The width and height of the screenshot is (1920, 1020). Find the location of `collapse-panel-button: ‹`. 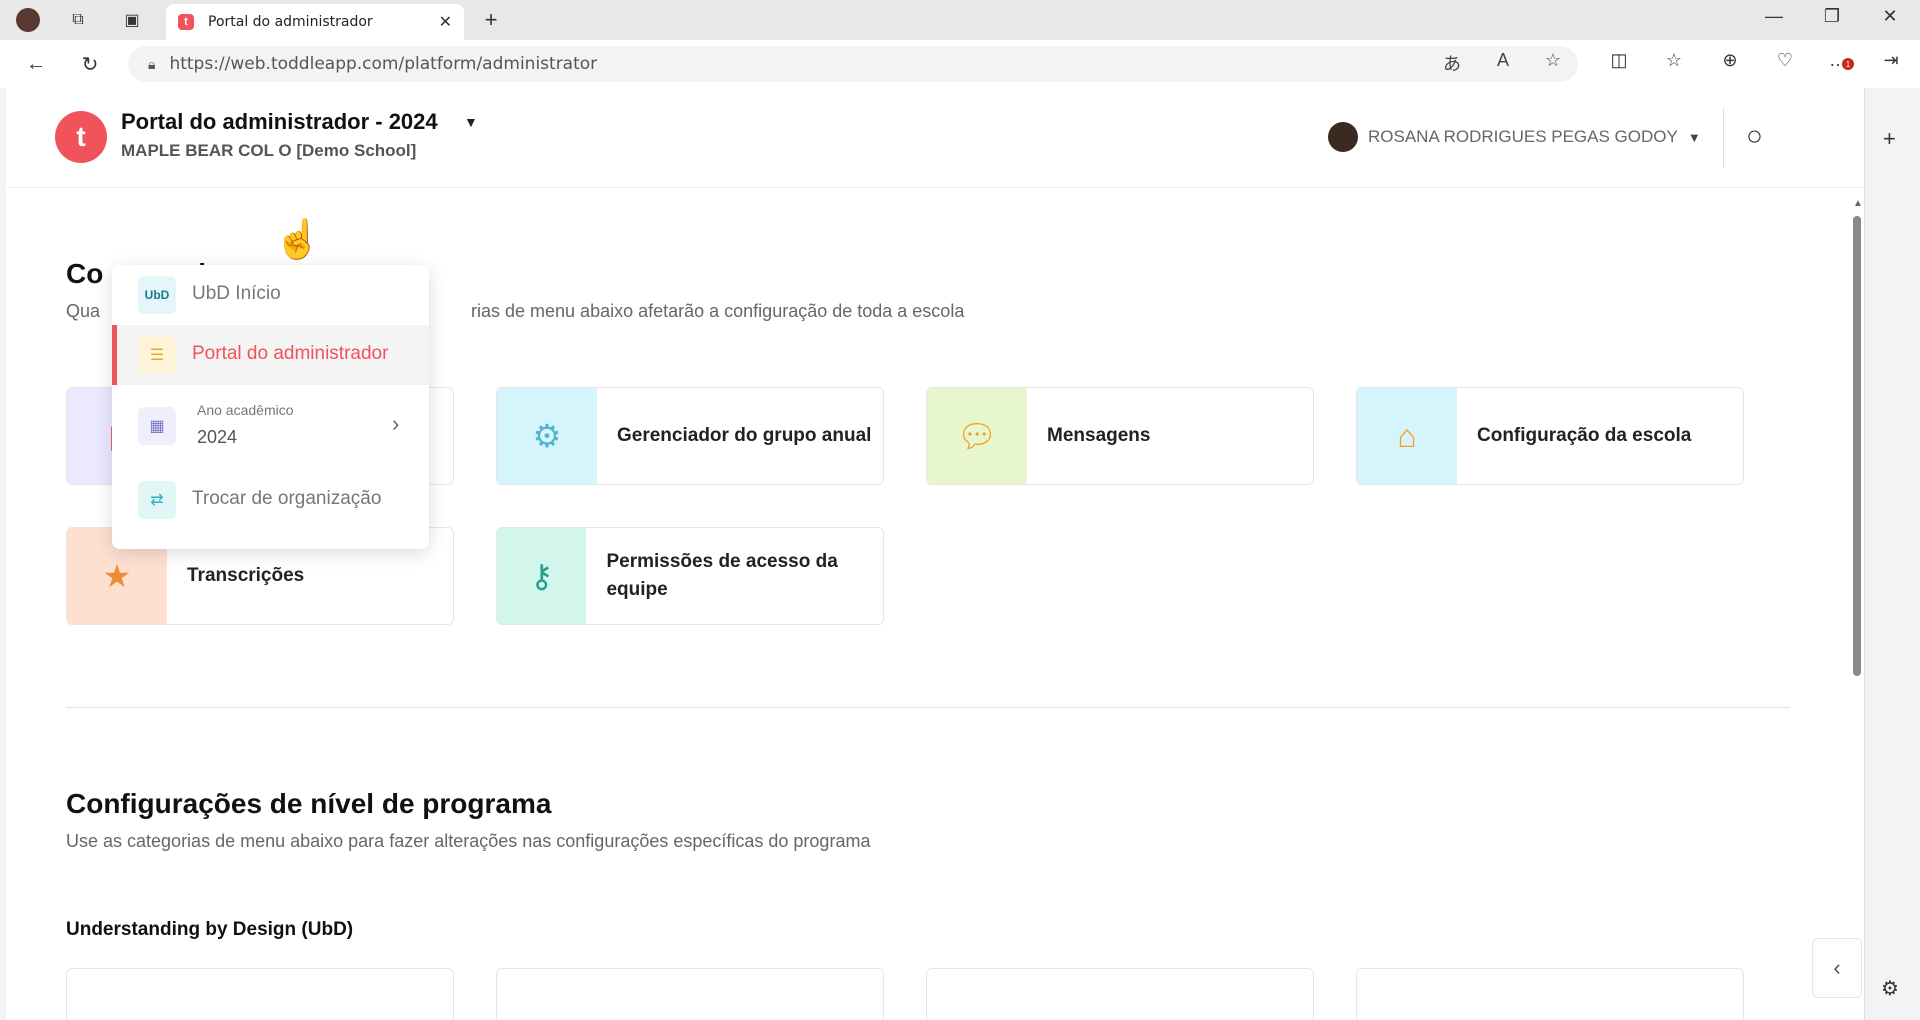

collapse-panel-button: ‹ is located at coordinates (1837, 968).